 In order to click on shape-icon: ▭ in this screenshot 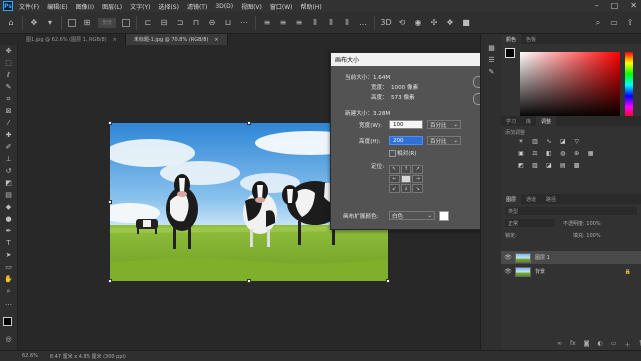, I will do `click(8, 267)`.